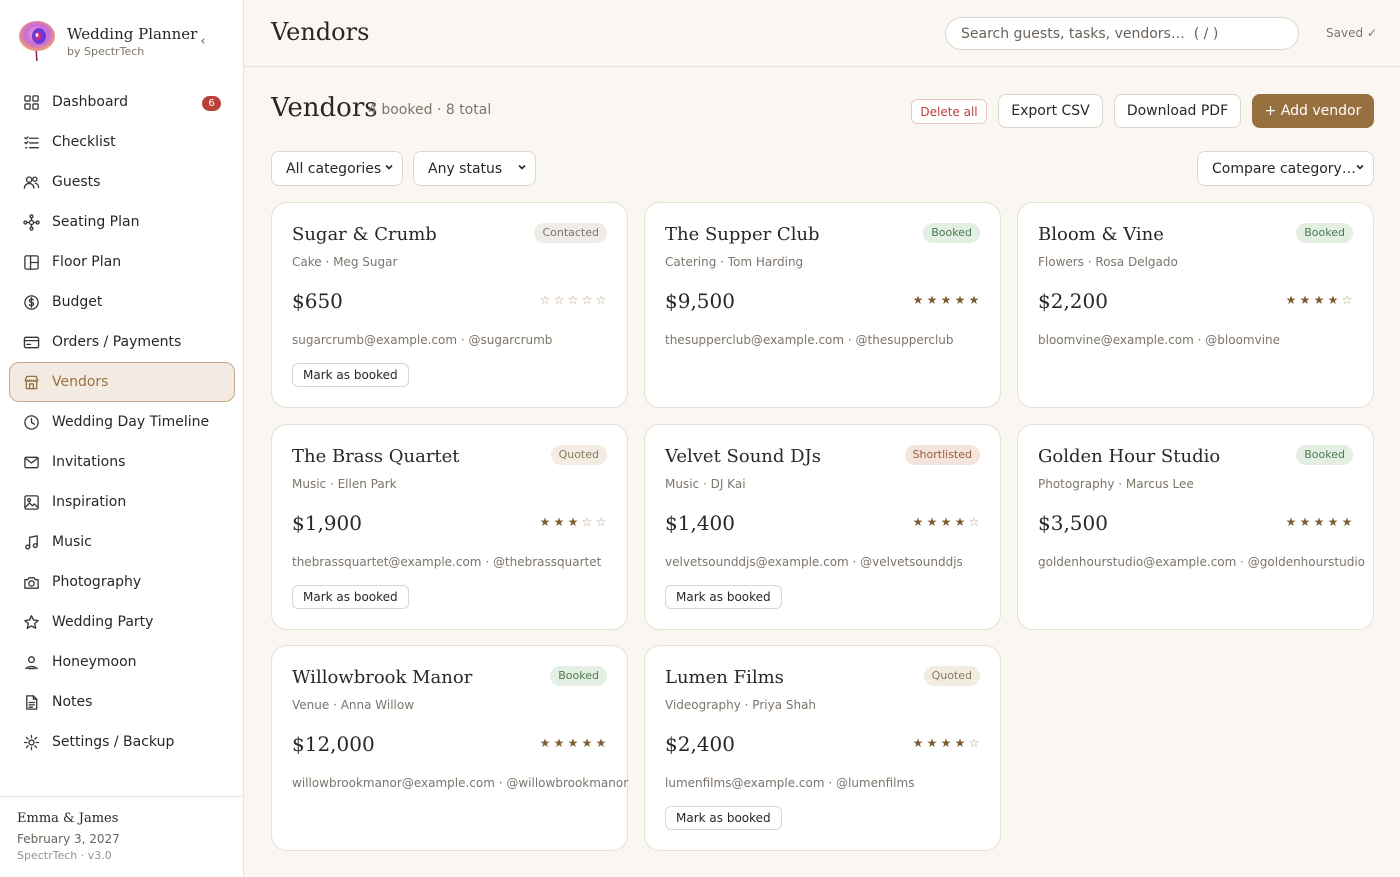  What do you see at coordinates (122, 342) in the screenshot?
I see `sidebar-item-orders-payments: Orders / Payments` at bounding box center [122, 342].